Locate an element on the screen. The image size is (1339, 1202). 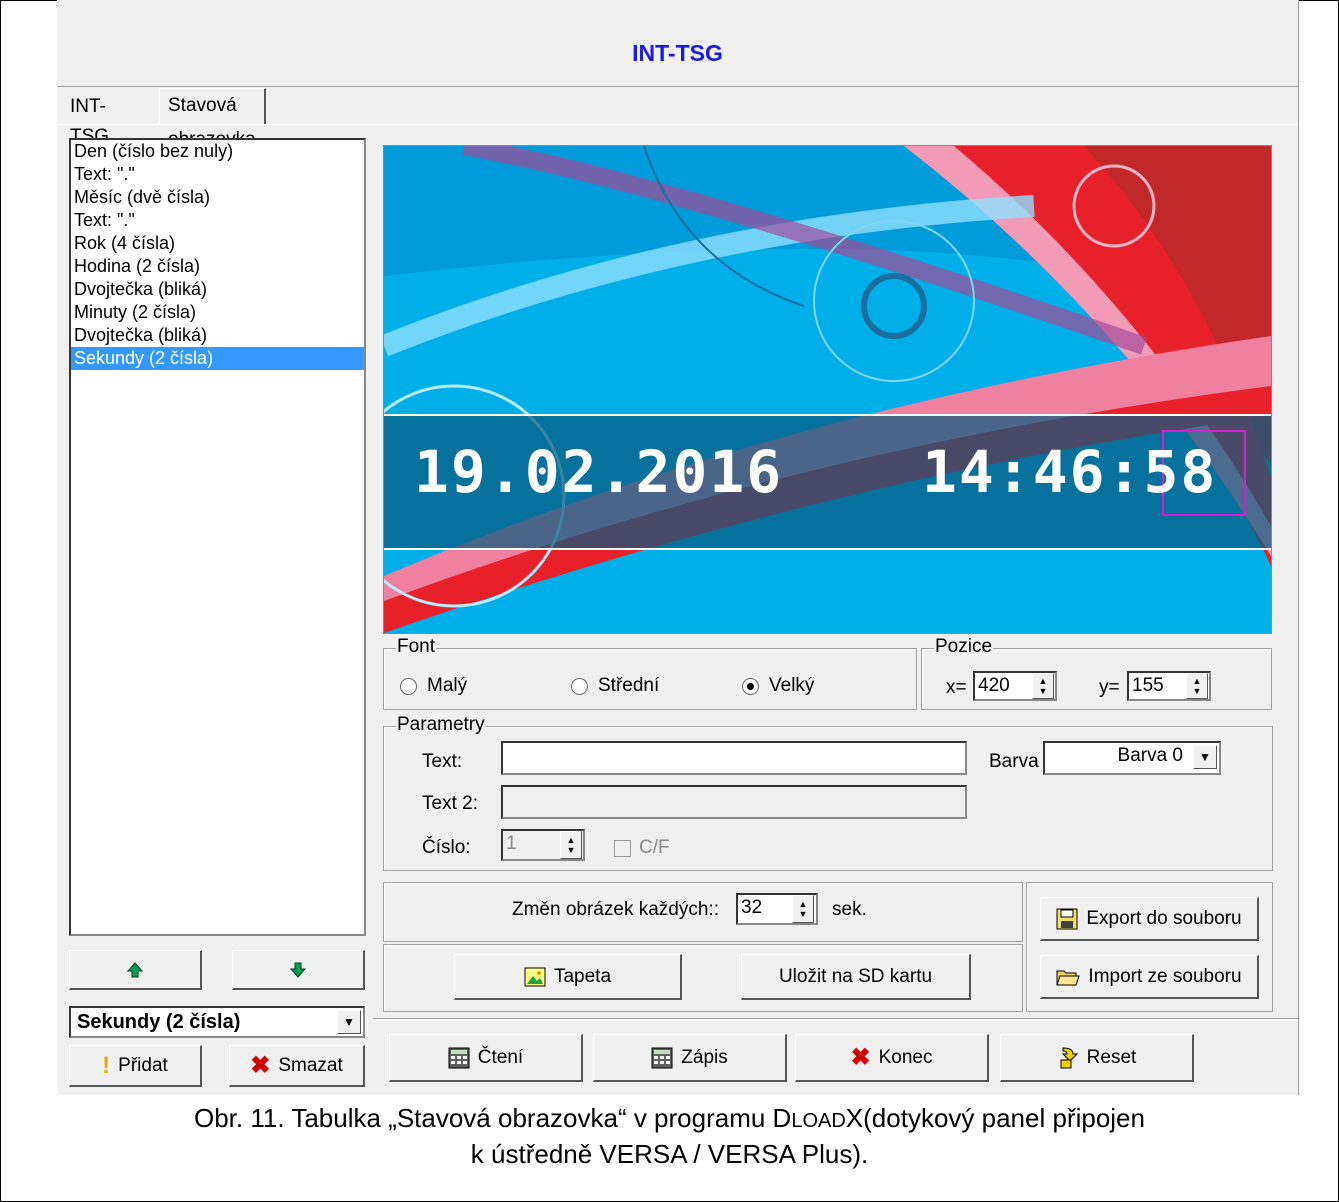
font-radio-medium: Střední is located at coordinates (615, 686).